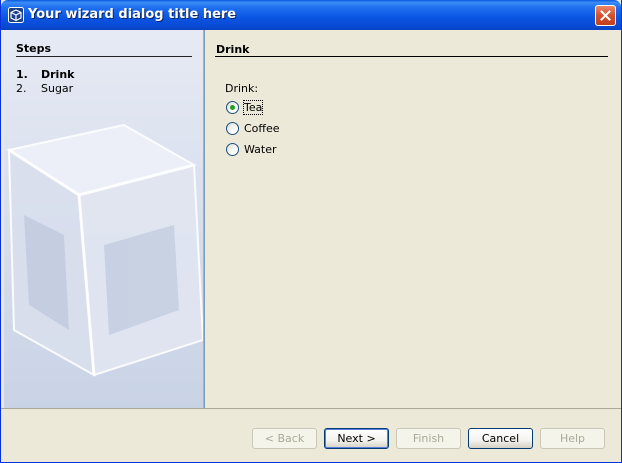 The width and height of the screenshot is (622, 463). I want to click on radio-tea: Tea, so click(245, 107).